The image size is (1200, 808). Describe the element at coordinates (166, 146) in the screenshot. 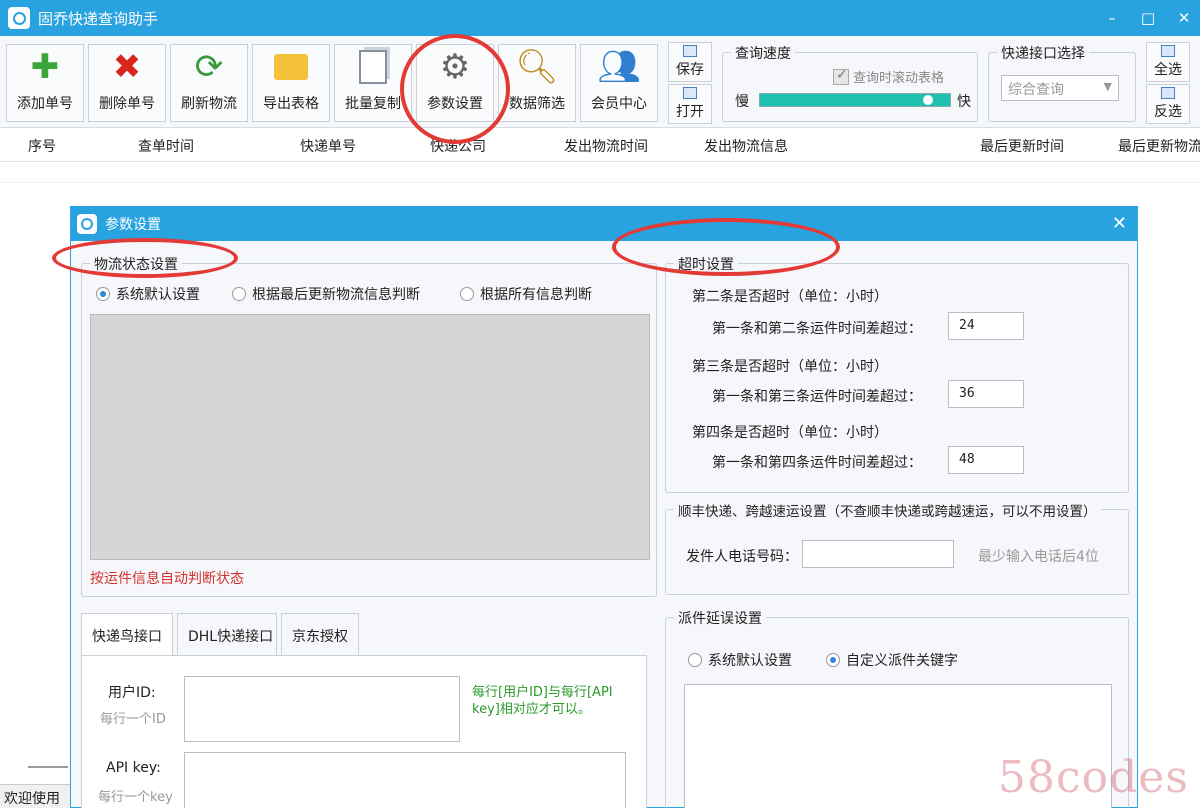

I see `column-header: 查单时间` at that location.